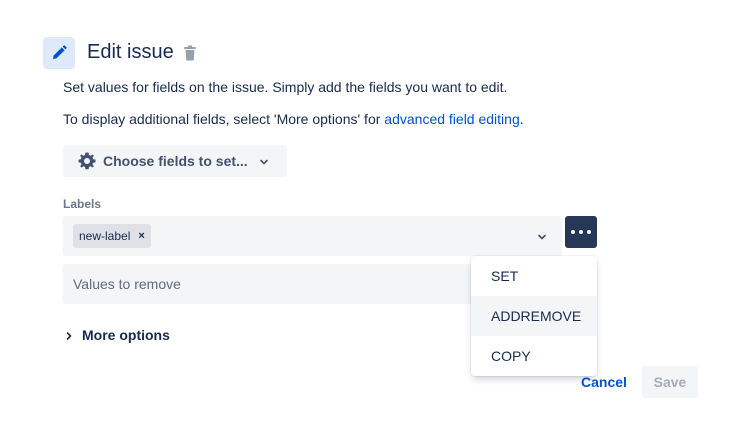  What do you see at coordinates (534, 276) in the screenshot?
I see `menu-item-set: SET` at bounding box center [534, 276].